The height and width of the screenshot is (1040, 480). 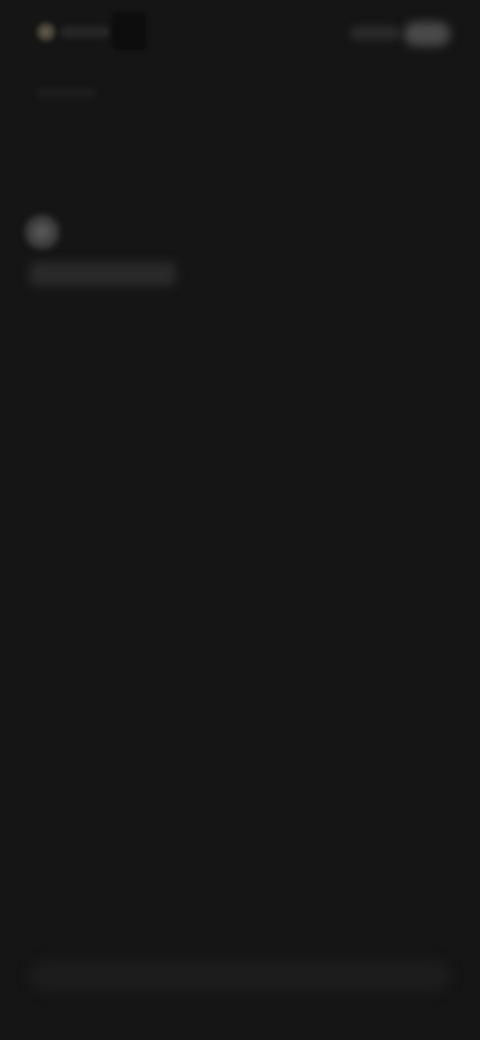 I want to click on app-logo-wordmark, so click(x=85, y=32).